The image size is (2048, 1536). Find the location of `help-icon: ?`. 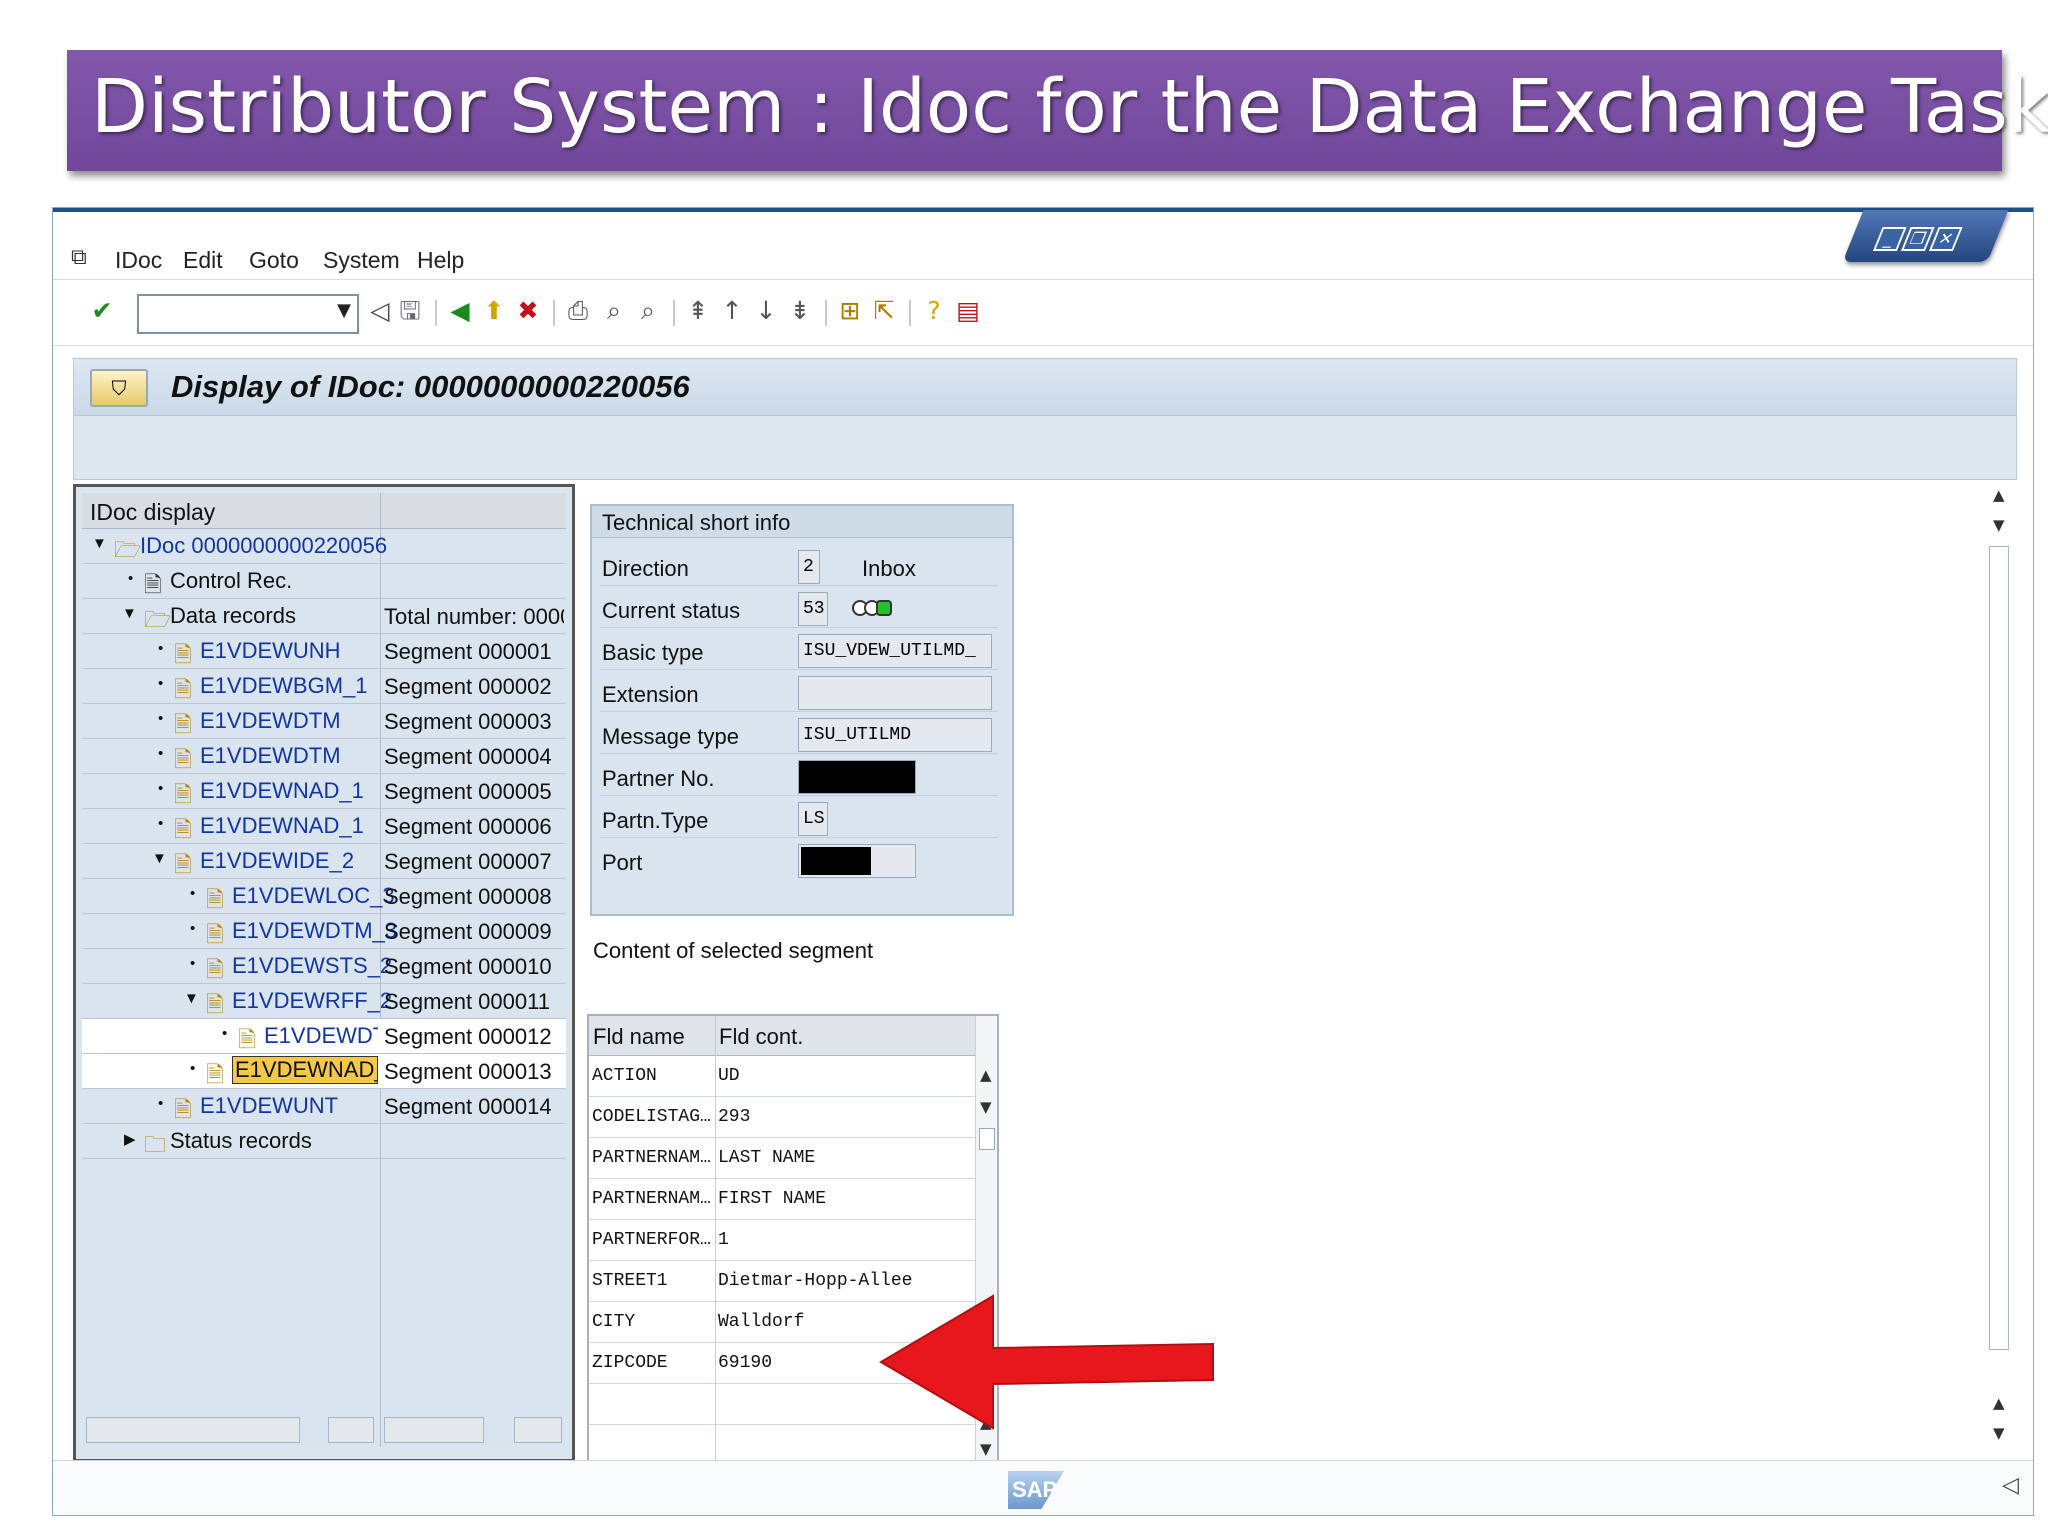

help-icon: ? is located at coordinates (934, 311).